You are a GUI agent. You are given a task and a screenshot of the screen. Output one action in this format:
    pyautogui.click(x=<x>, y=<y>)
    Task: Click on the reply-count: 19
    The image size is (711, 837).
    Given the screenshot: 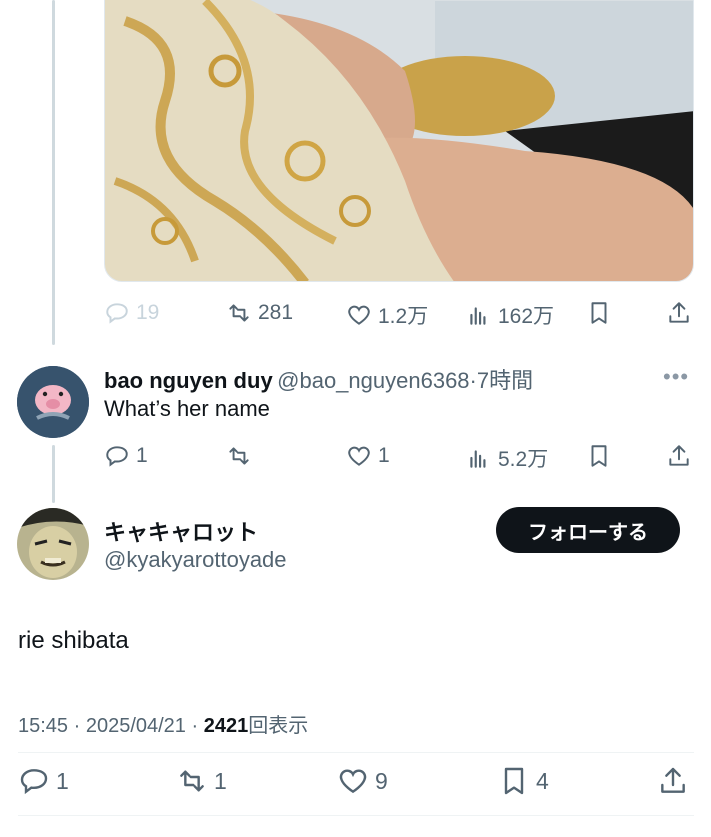 What is the action you would take?
    pyautogui.click(x=148, y=312)
    